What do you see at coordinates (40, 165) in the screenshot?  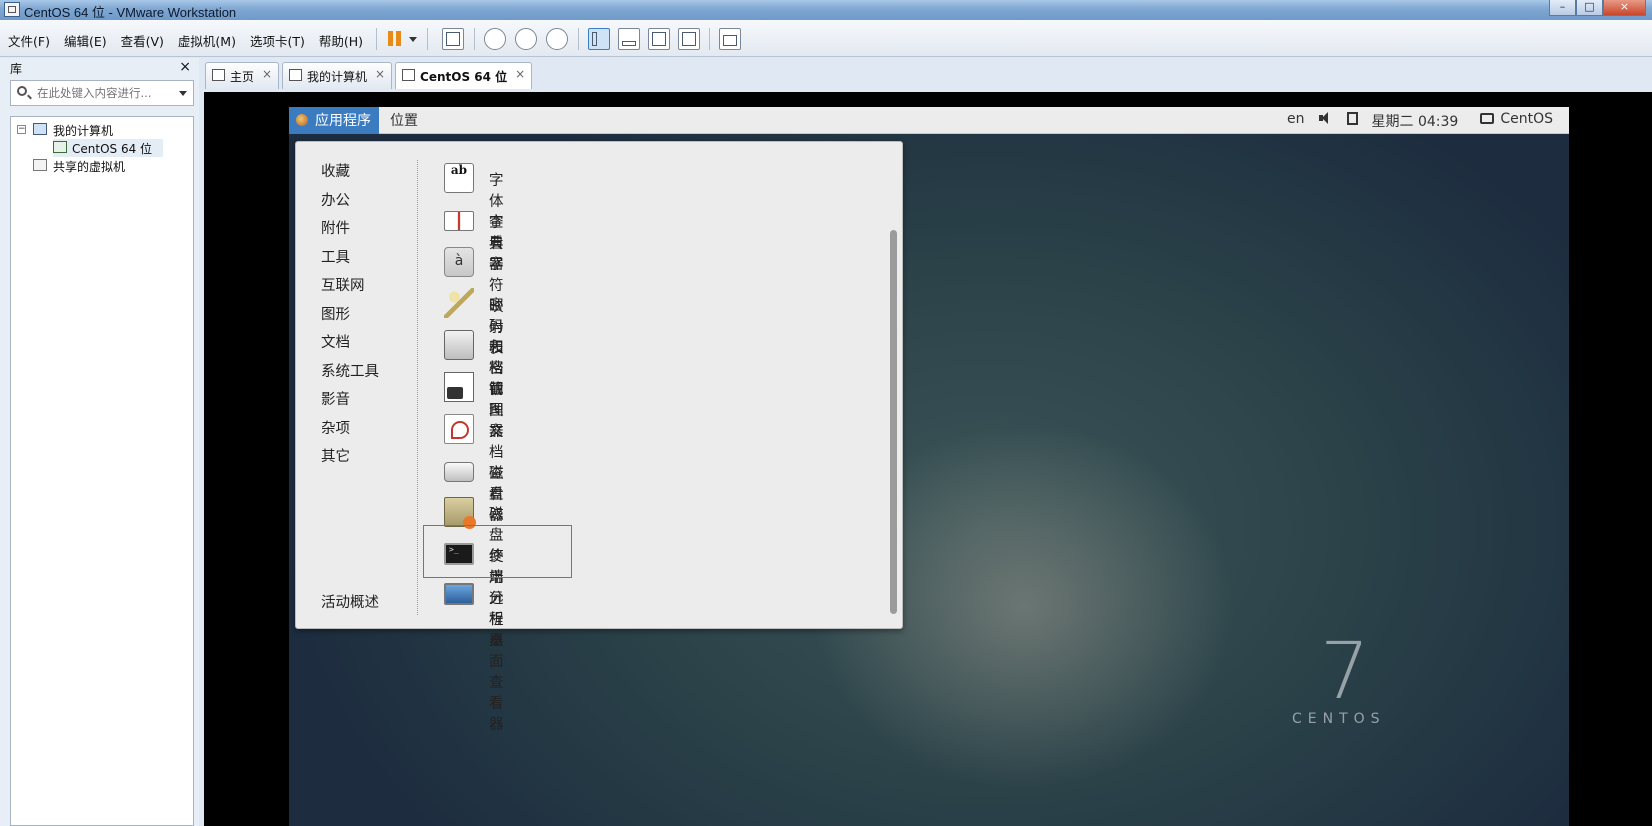 I see `shared-vms-icon` at bounding box center [40, 165].